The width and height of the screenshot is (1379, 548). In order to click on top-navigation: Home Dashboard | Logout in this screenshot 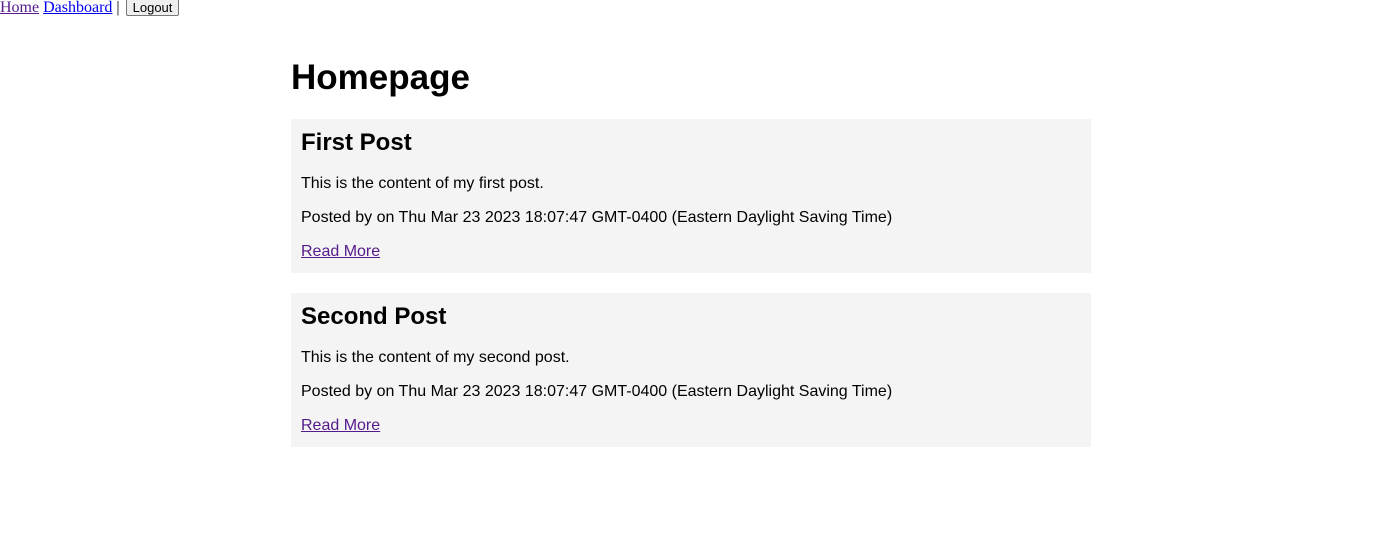, I will do `click(90, 9)`.